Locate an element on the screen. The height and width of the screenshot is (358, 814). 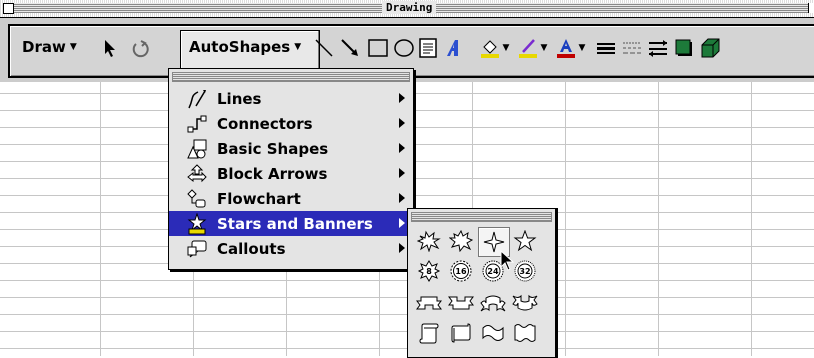
curved-up-ribbon-icon is located at coordinates (493, 303).